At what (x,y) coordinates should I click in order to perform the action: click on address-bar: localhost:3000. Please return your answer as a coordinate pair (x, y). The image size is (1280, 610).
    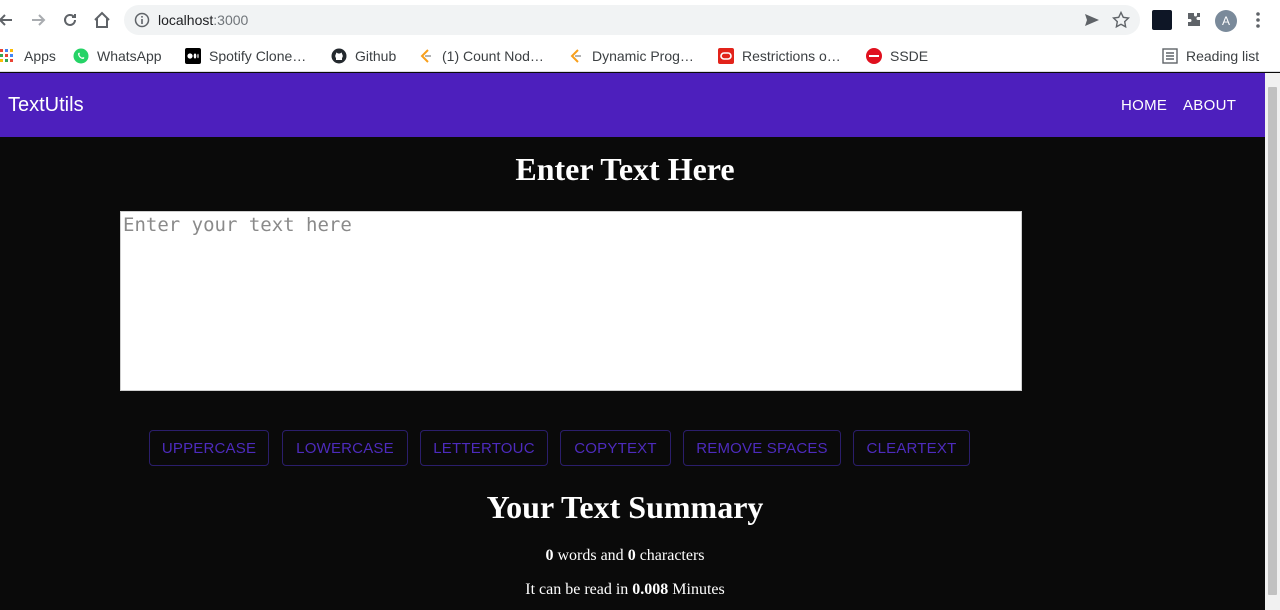
    Looking at the image, I should click on (632, 20).